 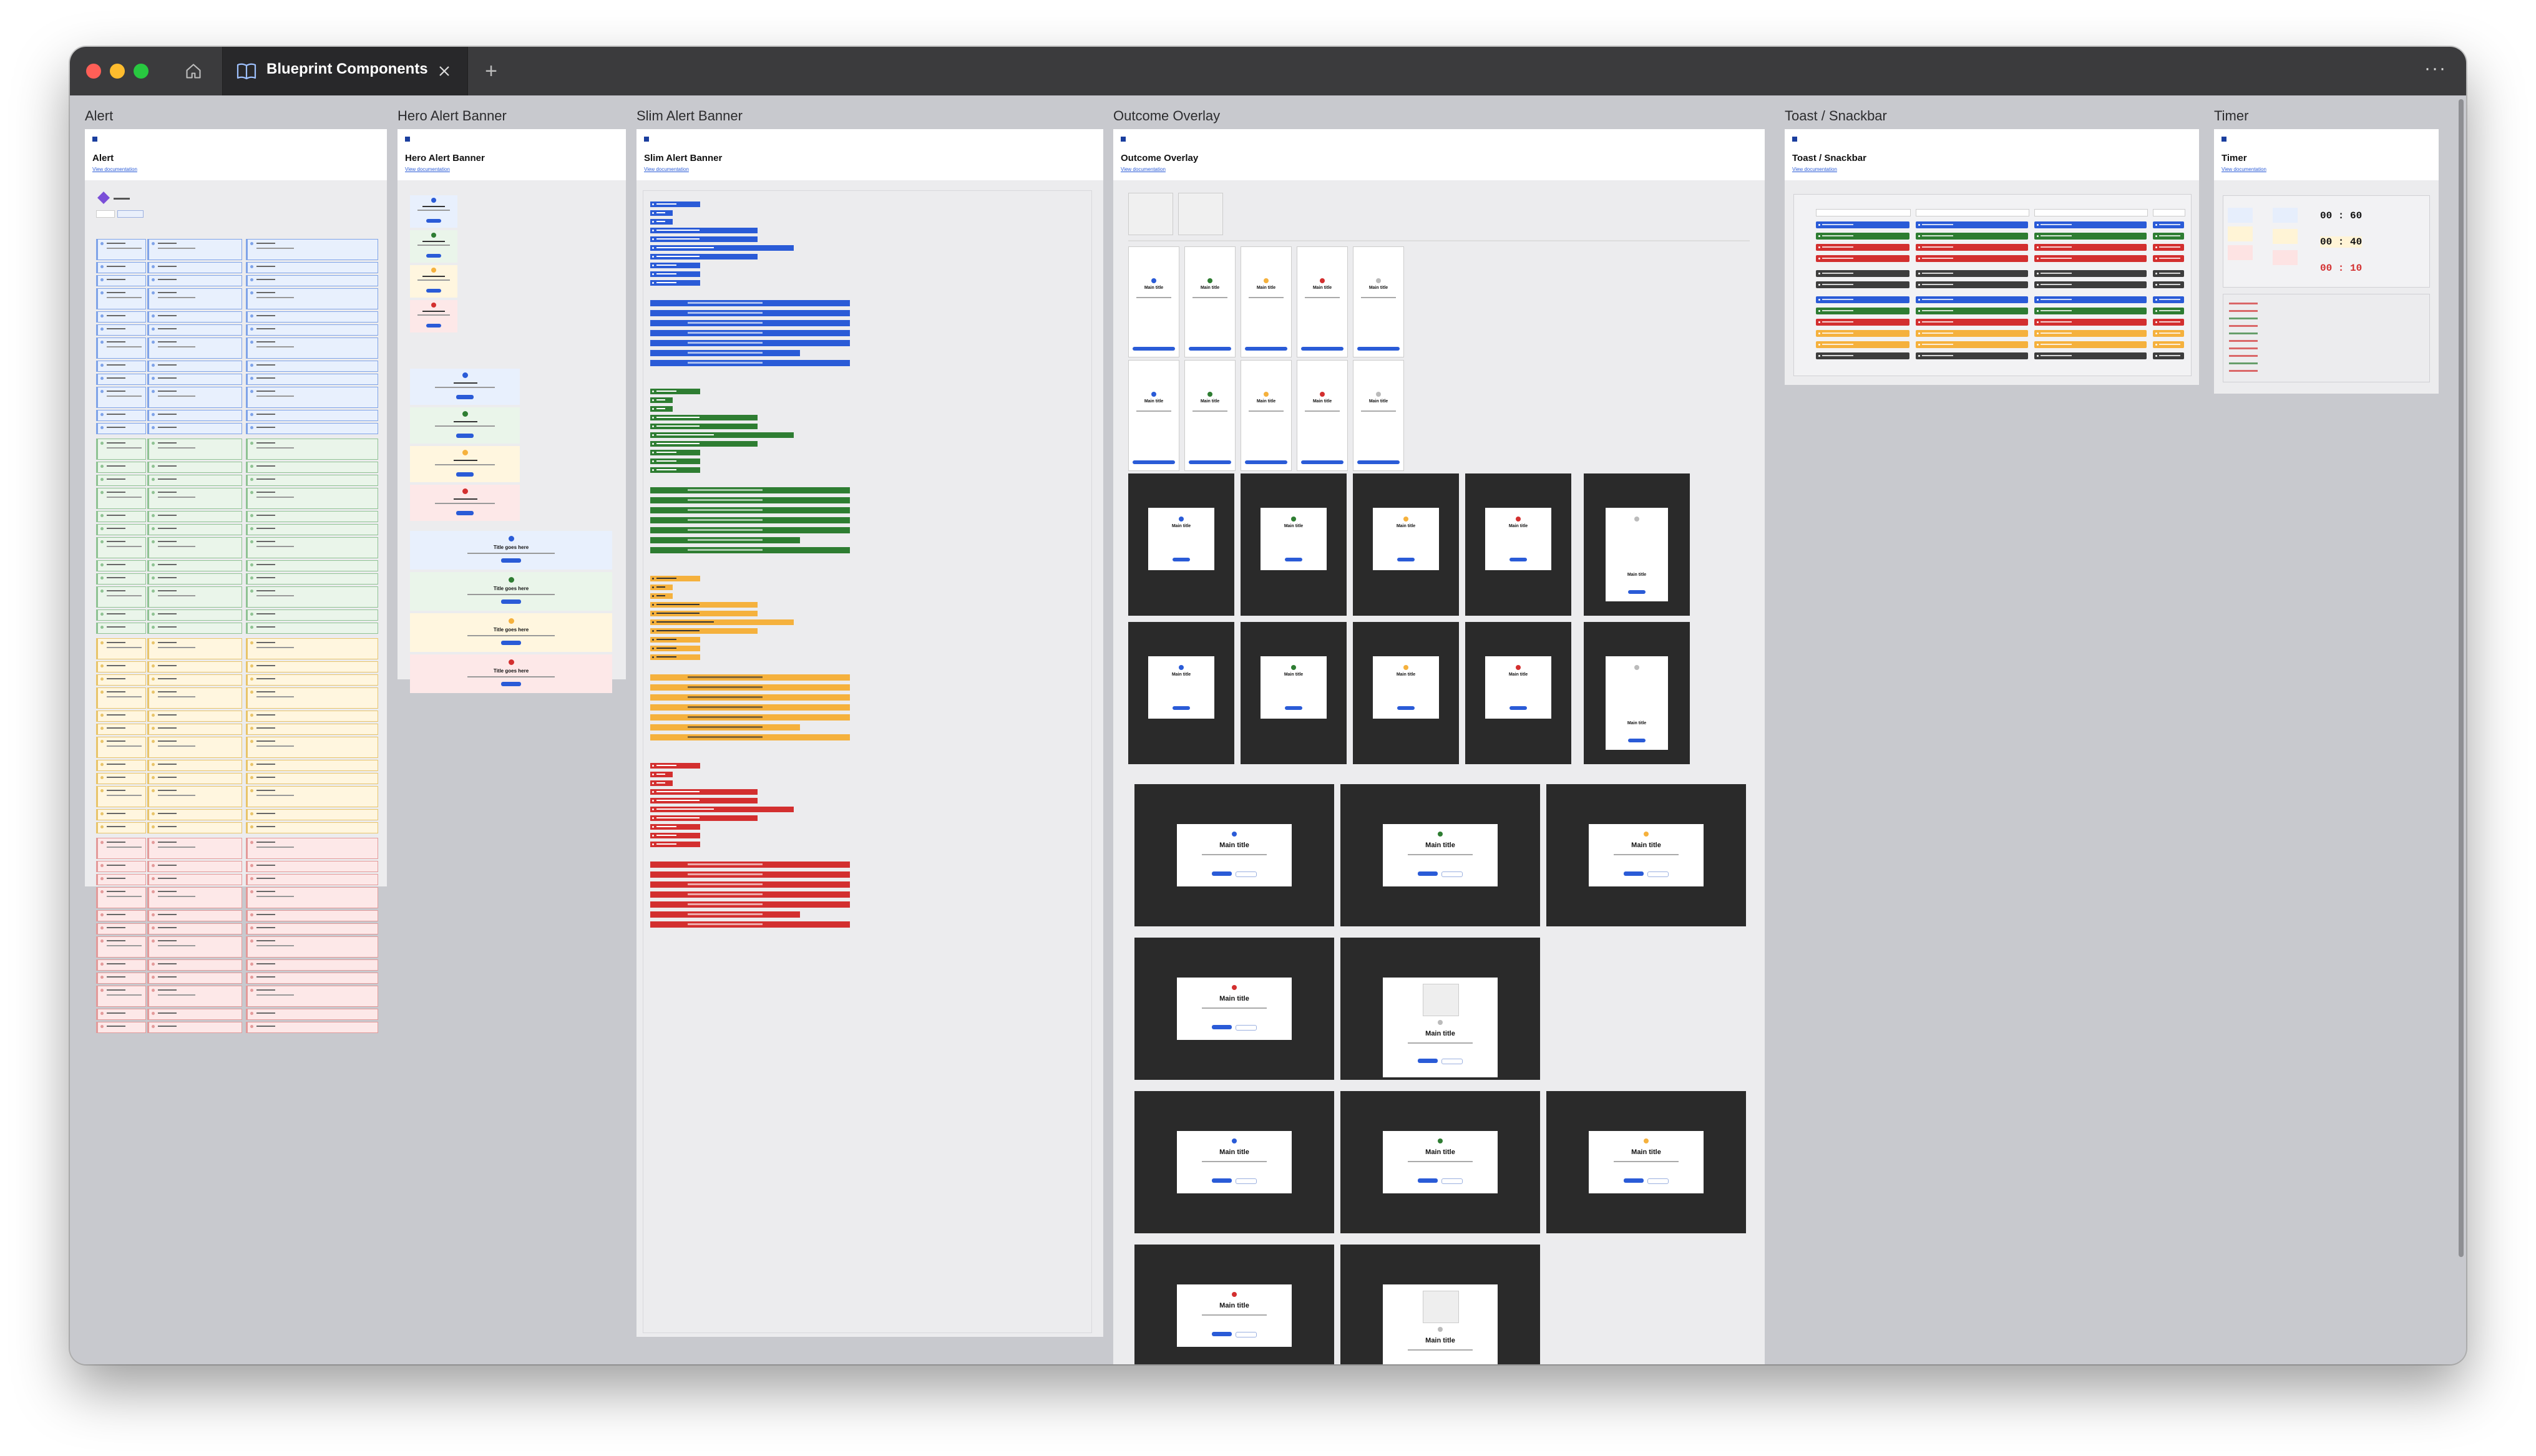 I want to click on tab-blueprint-components: Blueprint Components, so click(x=345, y=71).